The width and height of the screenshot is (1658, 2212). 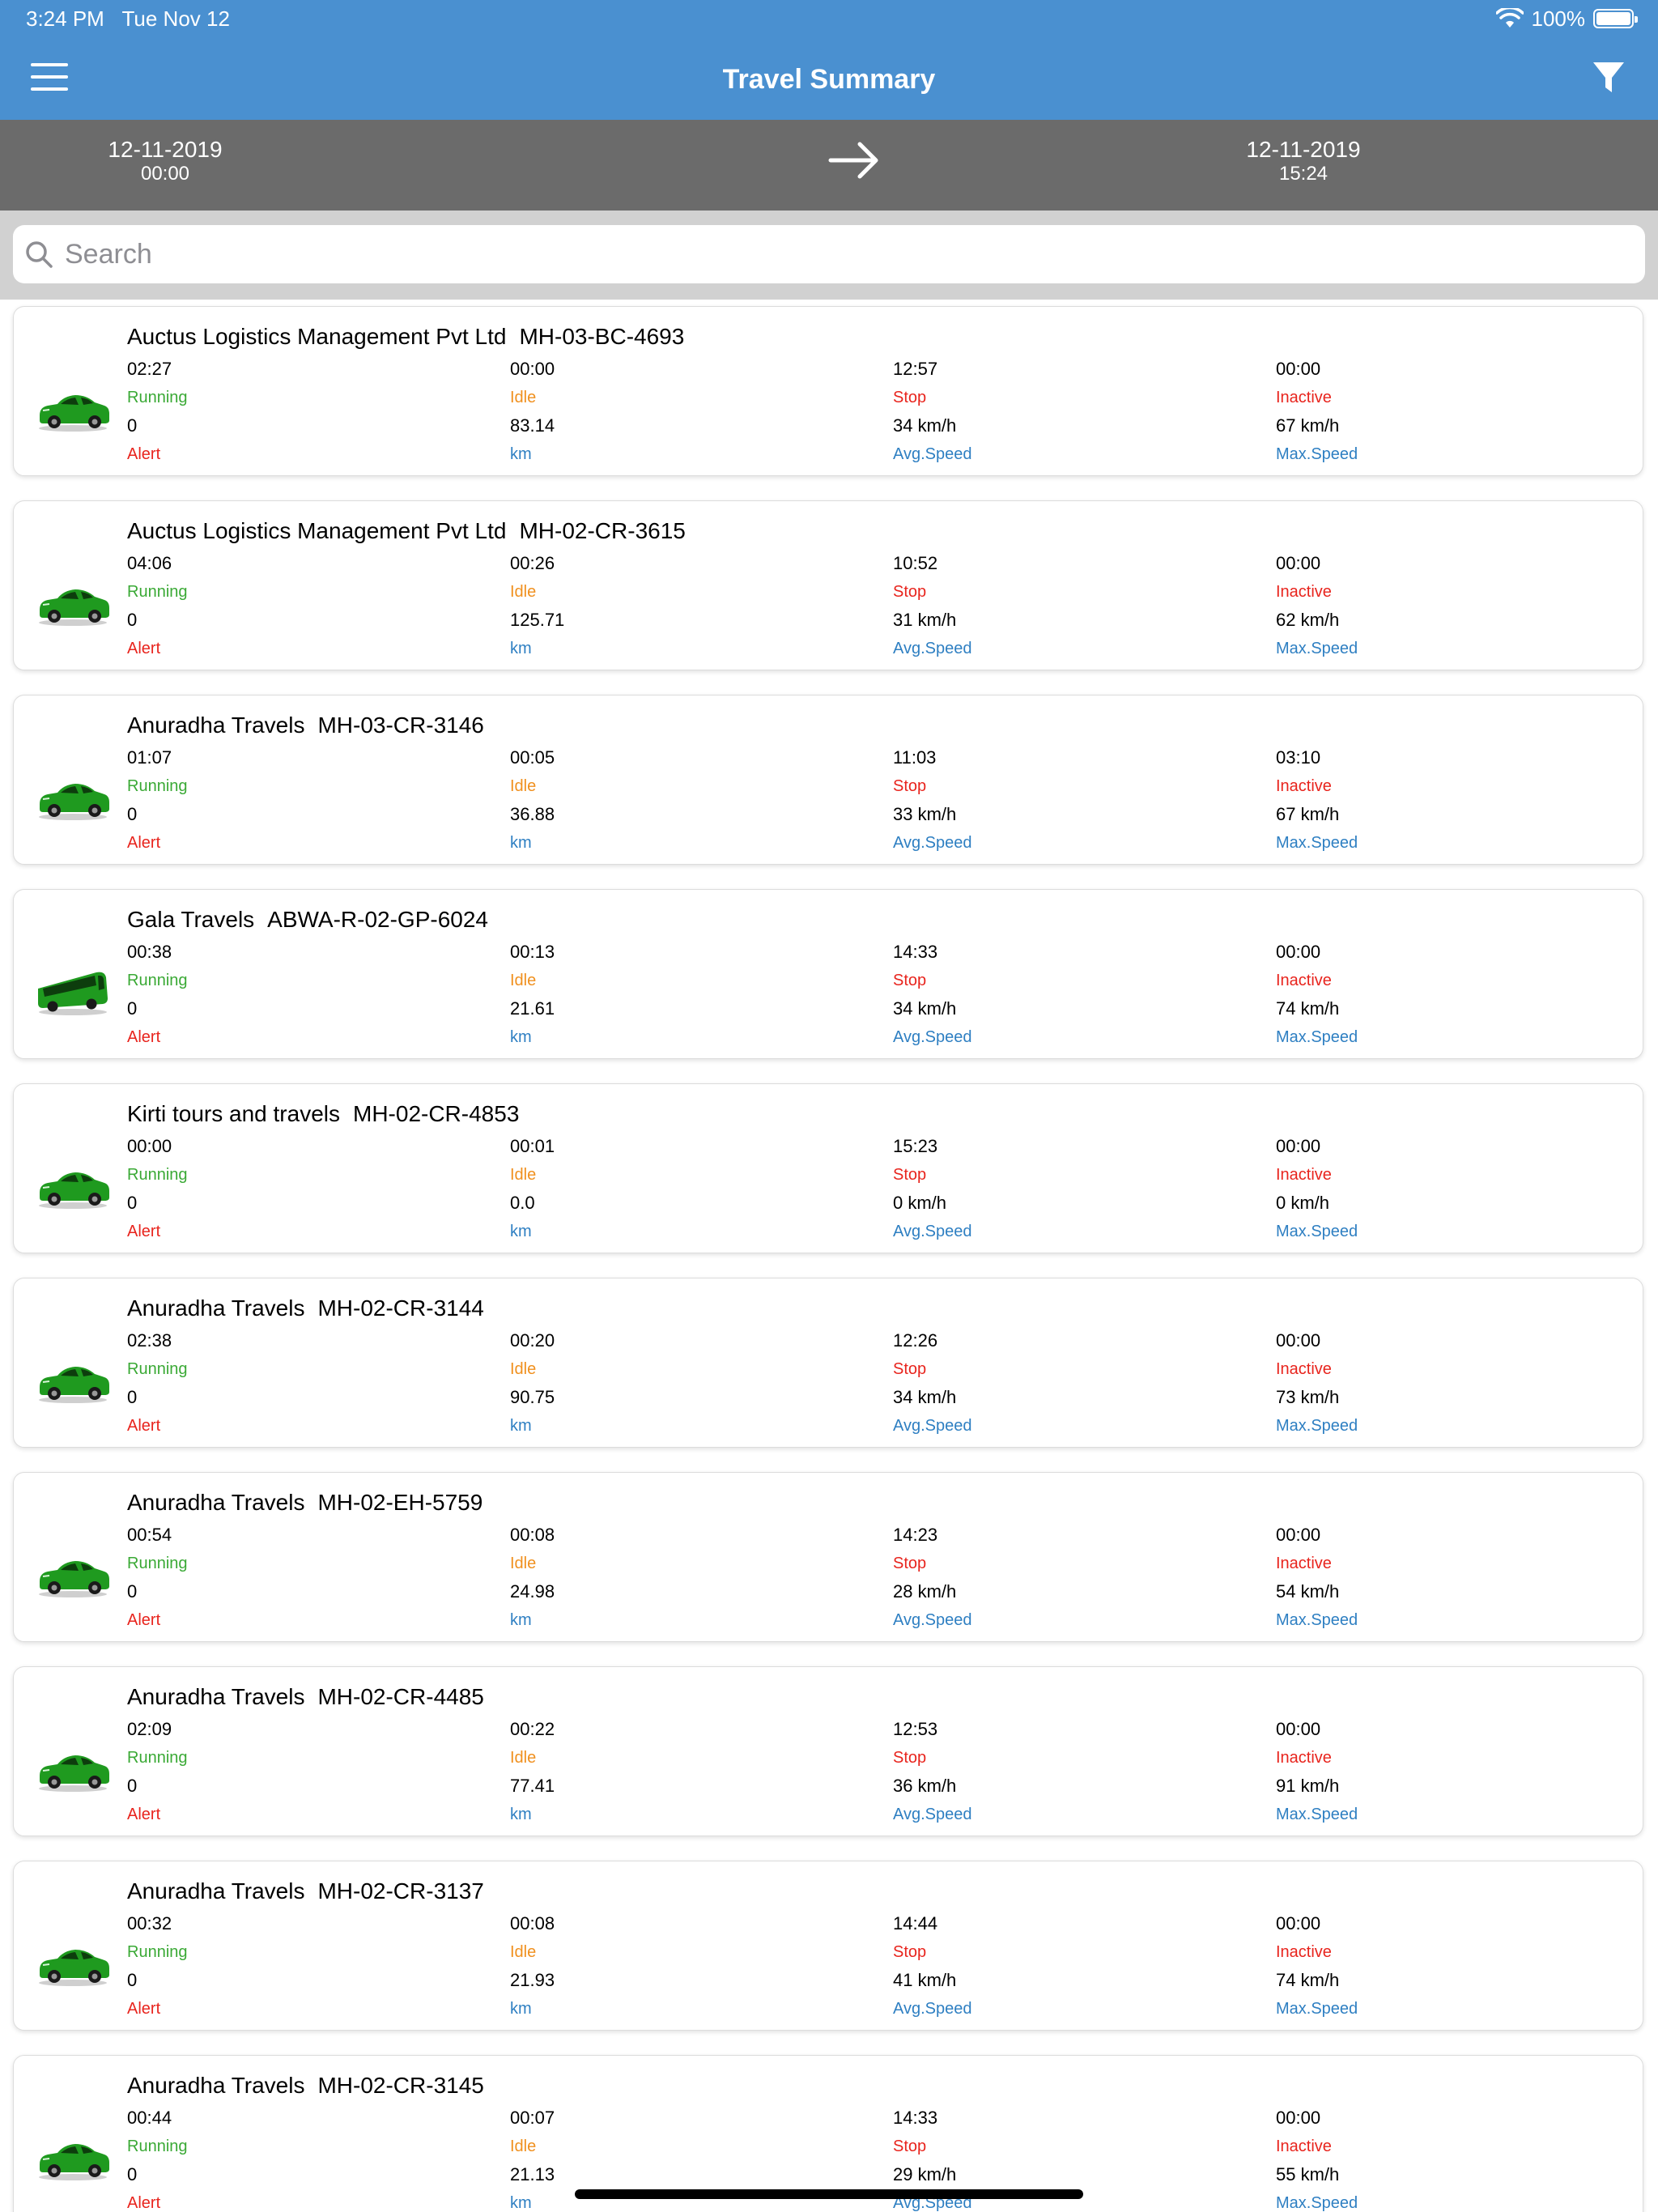 I want to click on to-time-value: 15:24, so click(x=1303, y=174).